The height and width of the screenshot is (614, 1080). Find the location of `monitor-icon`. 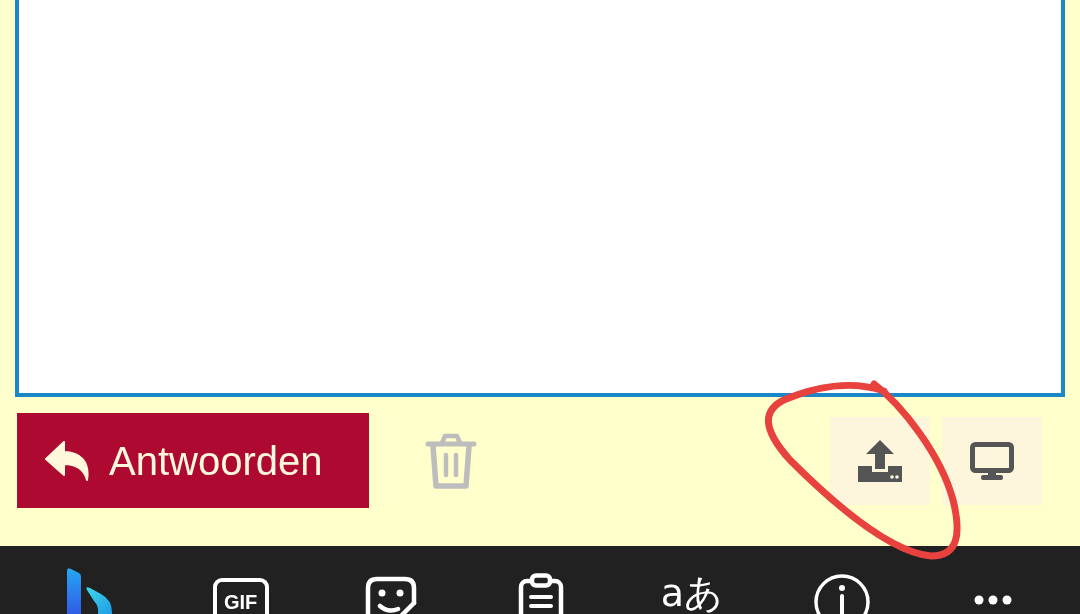

monitor-icon is located at coordinates (992, 461).